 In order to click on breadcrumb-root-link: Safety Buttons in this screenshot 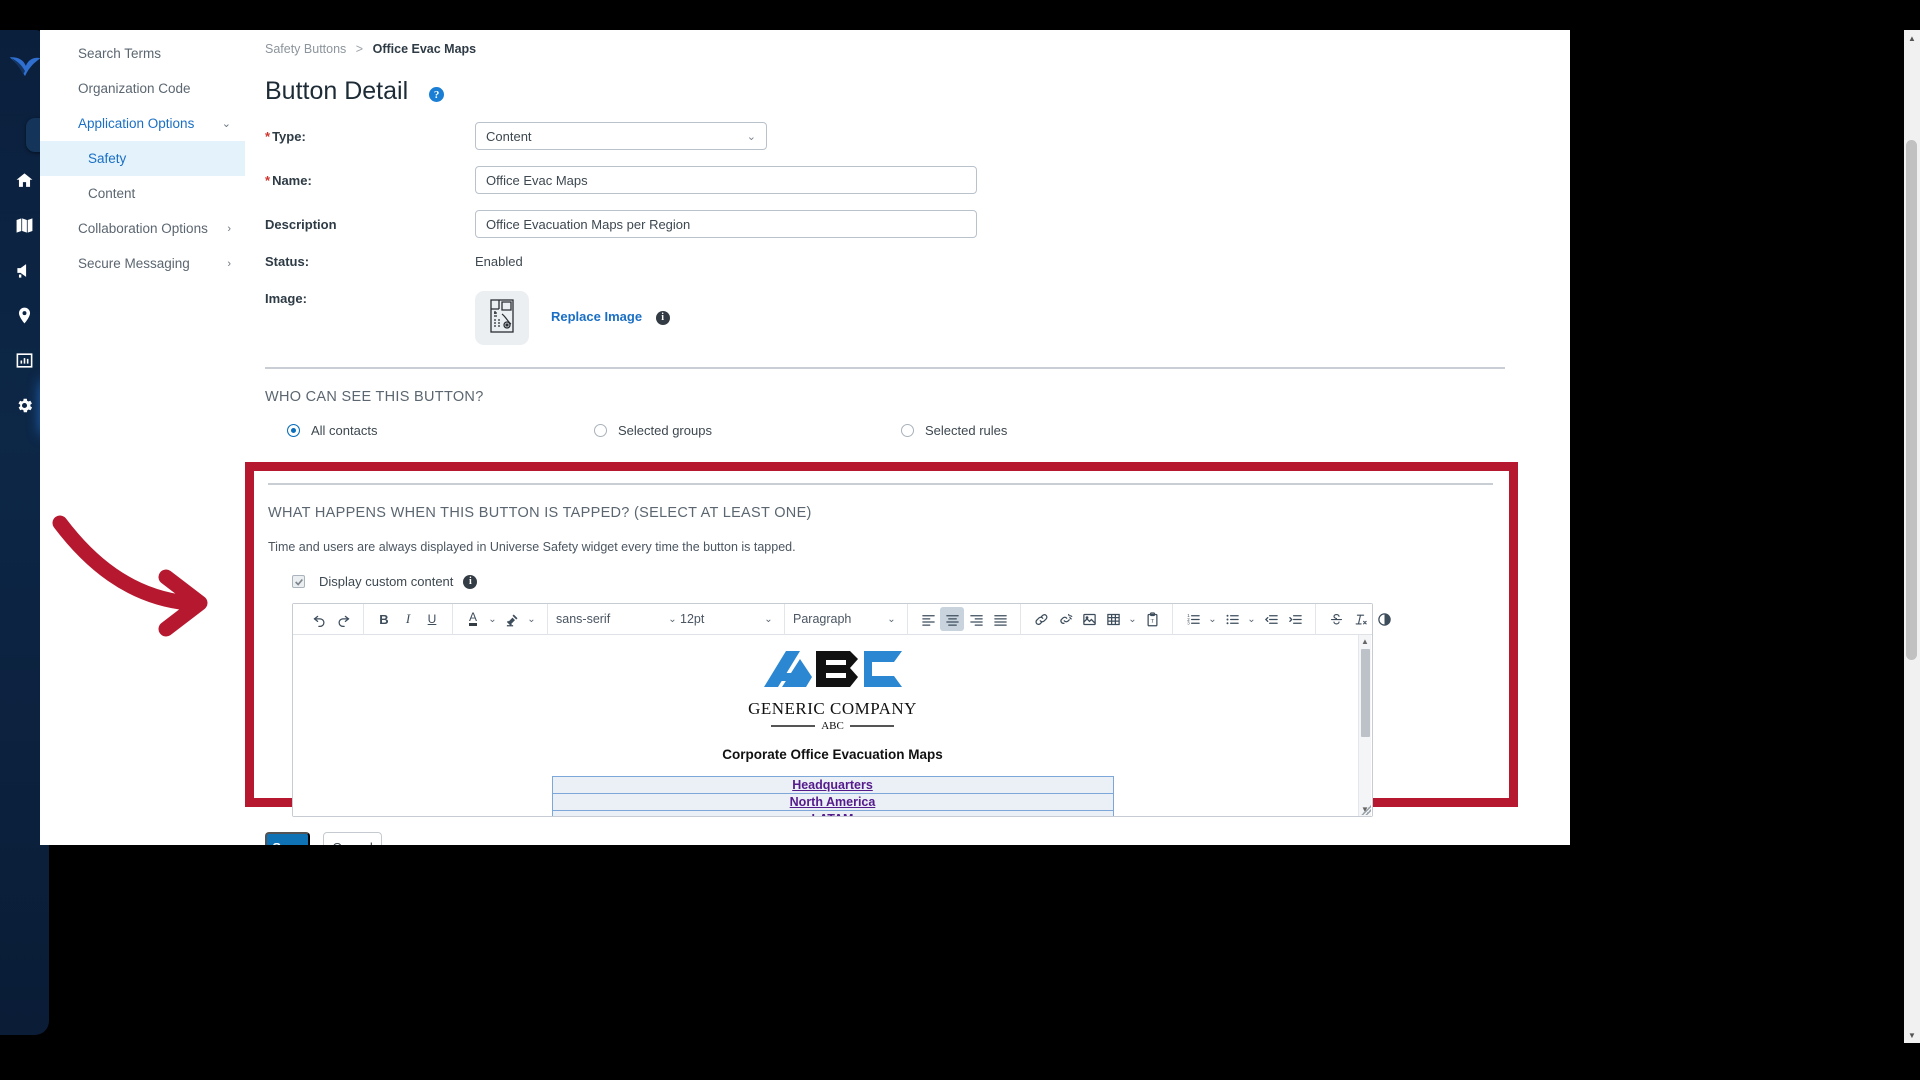, I will do `click(305, 49)`.